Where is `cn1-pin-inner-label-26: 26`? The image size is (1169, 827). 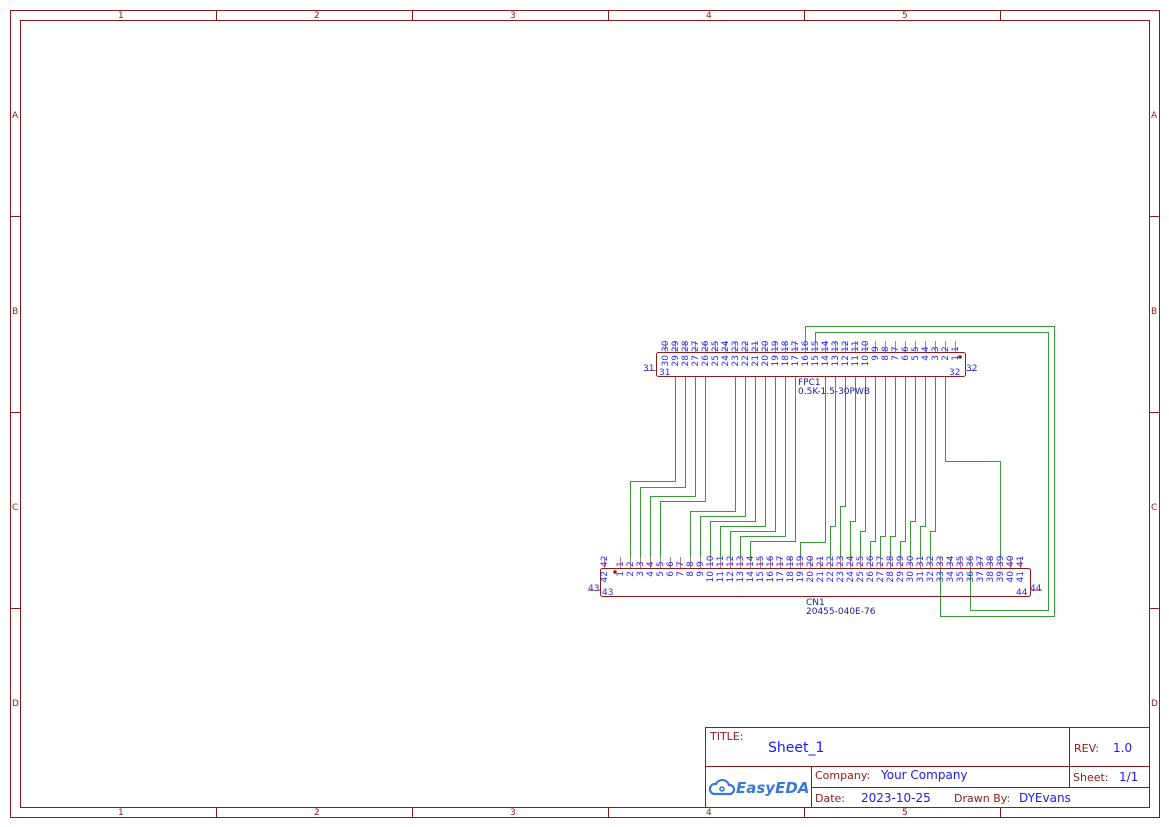
cn1-pin-inner-label-26: 26 is located at coordinates (871, 577).